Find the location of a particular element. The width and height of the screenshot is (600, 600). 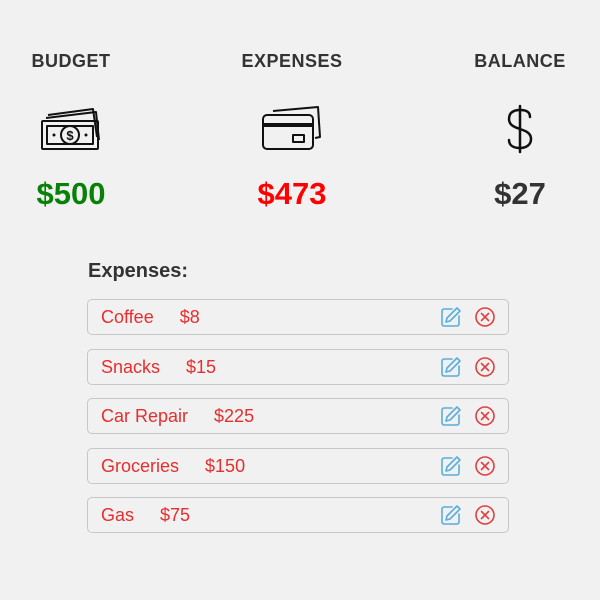

expense-name: Car Repair is located at coordinates (145, 416).